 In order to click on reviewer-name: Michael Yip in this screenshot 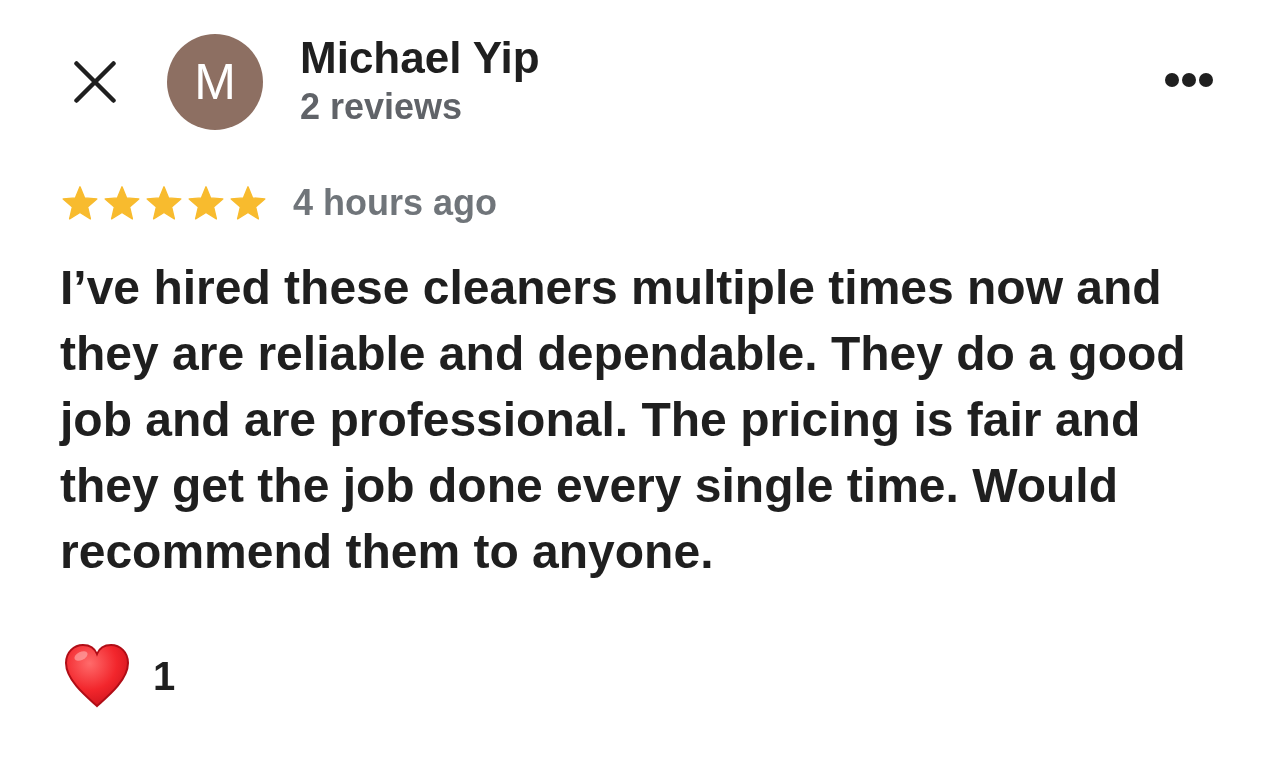, I will do `click(420, 57)`.